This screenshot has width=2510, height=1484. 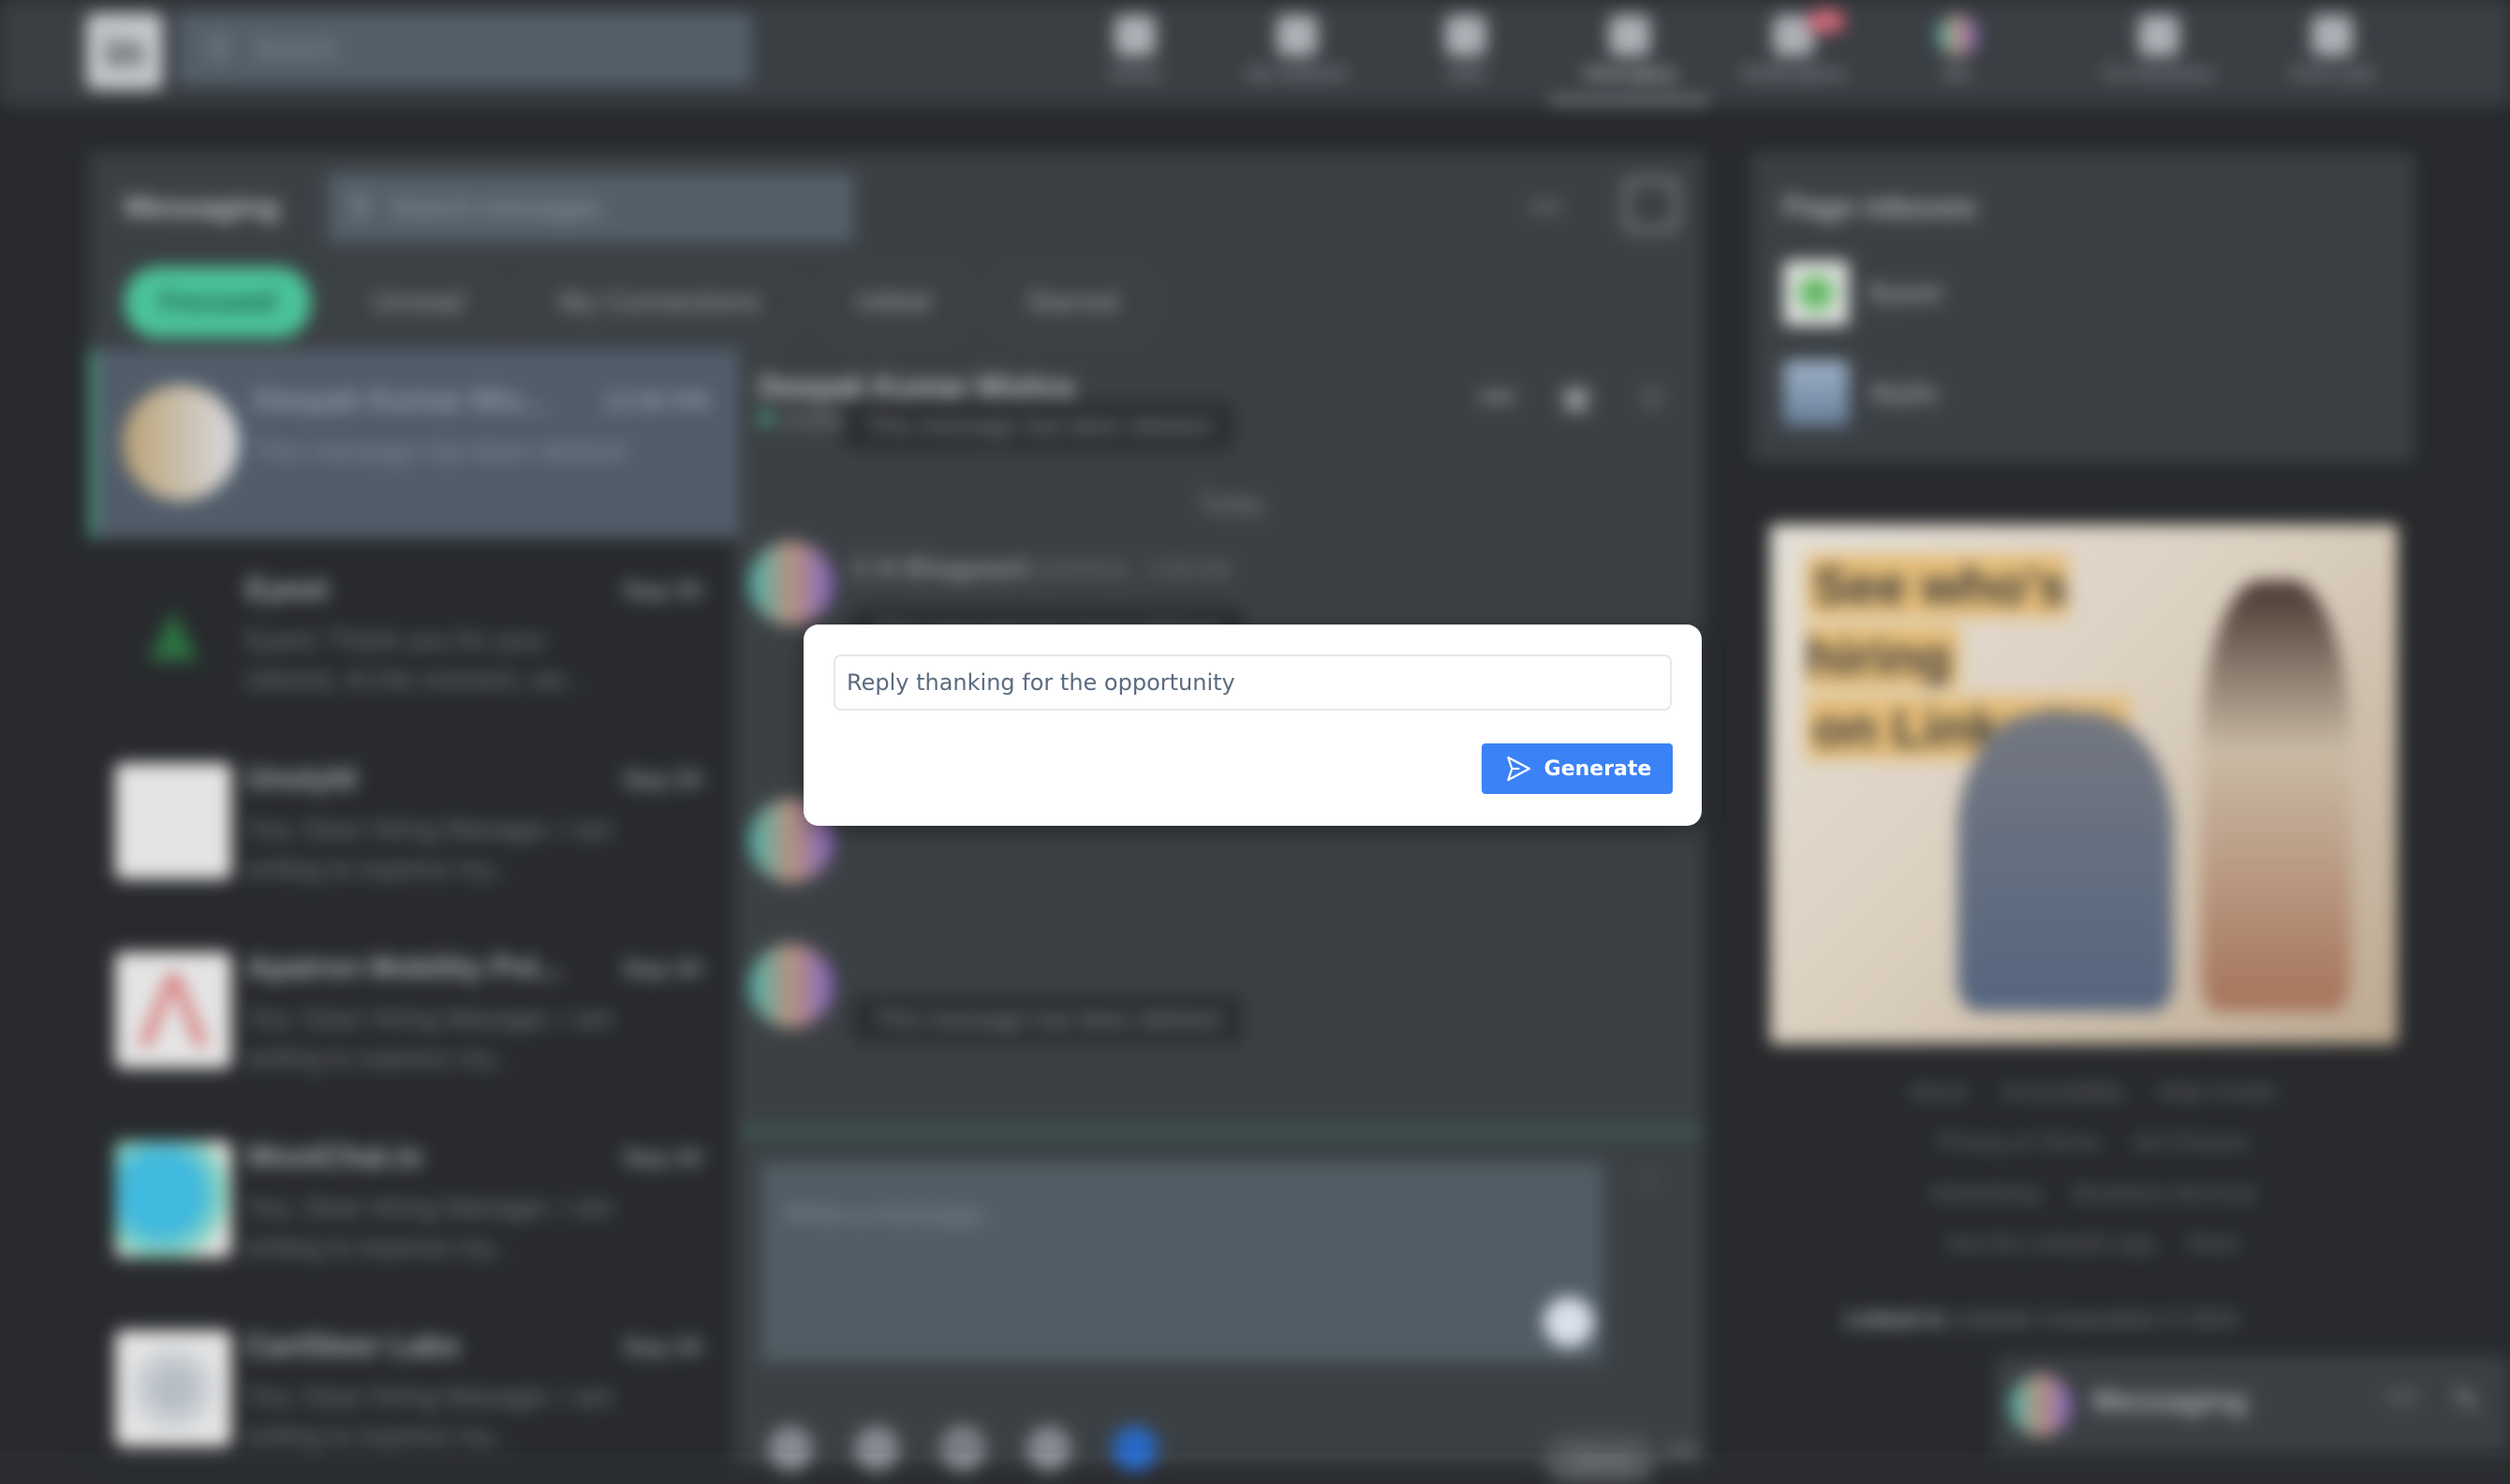 I want to click on ai-reply-dialog: Generate, so click(x=1253, y=725).